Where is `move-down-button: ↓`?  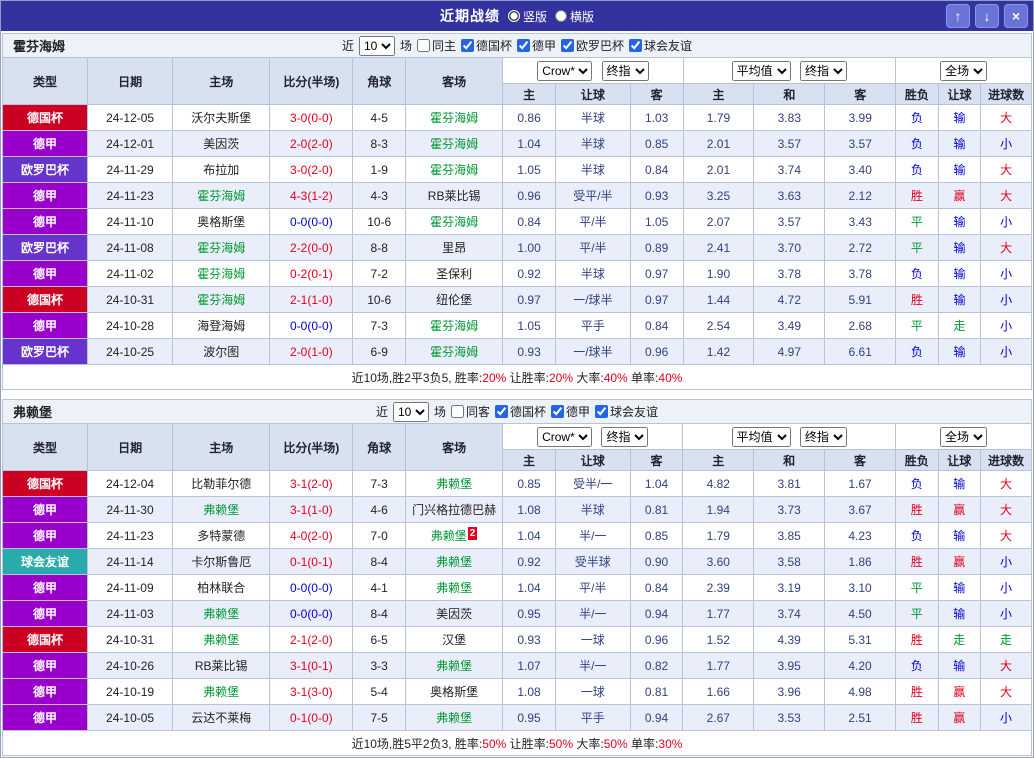 move-down-button: ↓ is located at coordinates (987, 16).